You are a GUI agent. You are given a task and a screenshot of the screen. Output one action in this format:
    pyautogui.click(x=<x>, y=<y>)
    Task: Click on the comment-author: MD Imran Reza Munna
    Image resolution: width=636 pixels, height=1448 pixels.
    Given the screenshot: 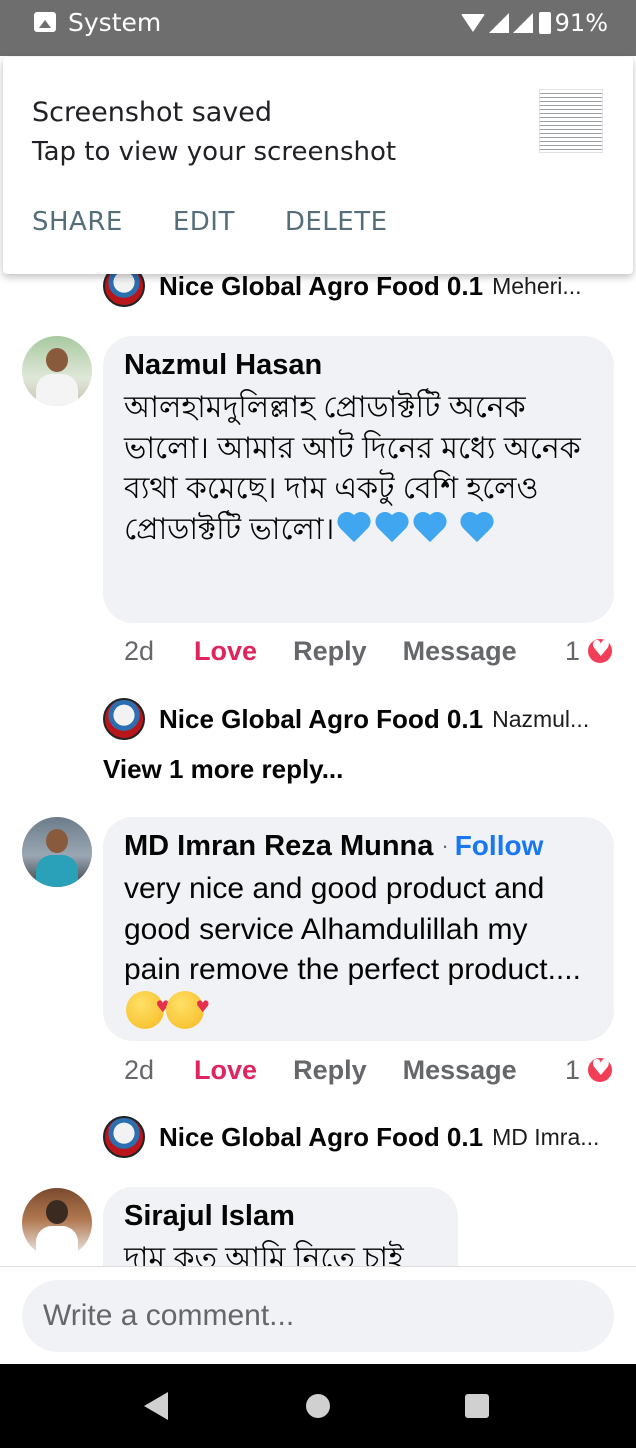 What is the action you would take?
    pyautogui.click(x=278, y=846)
    